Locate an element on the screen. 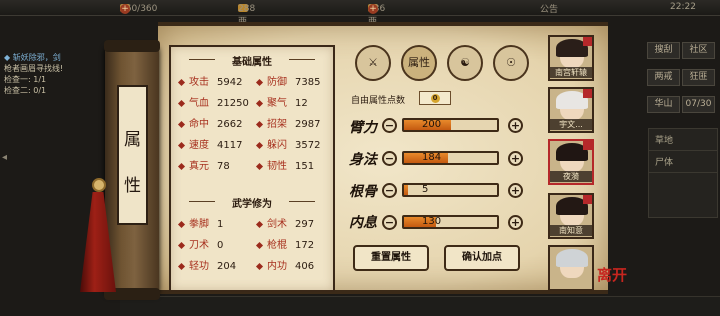 The image size is (720, 316). stat-blade: 刀术 0 is located at coordinates (200, 243).